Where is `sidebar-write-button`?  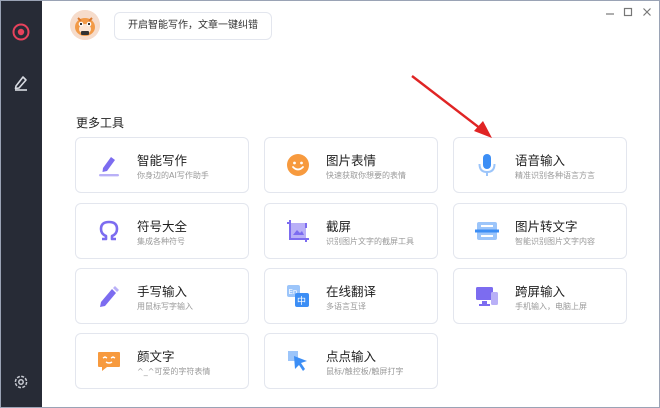 sidebar-write-button is located at coordinates (21, 82).